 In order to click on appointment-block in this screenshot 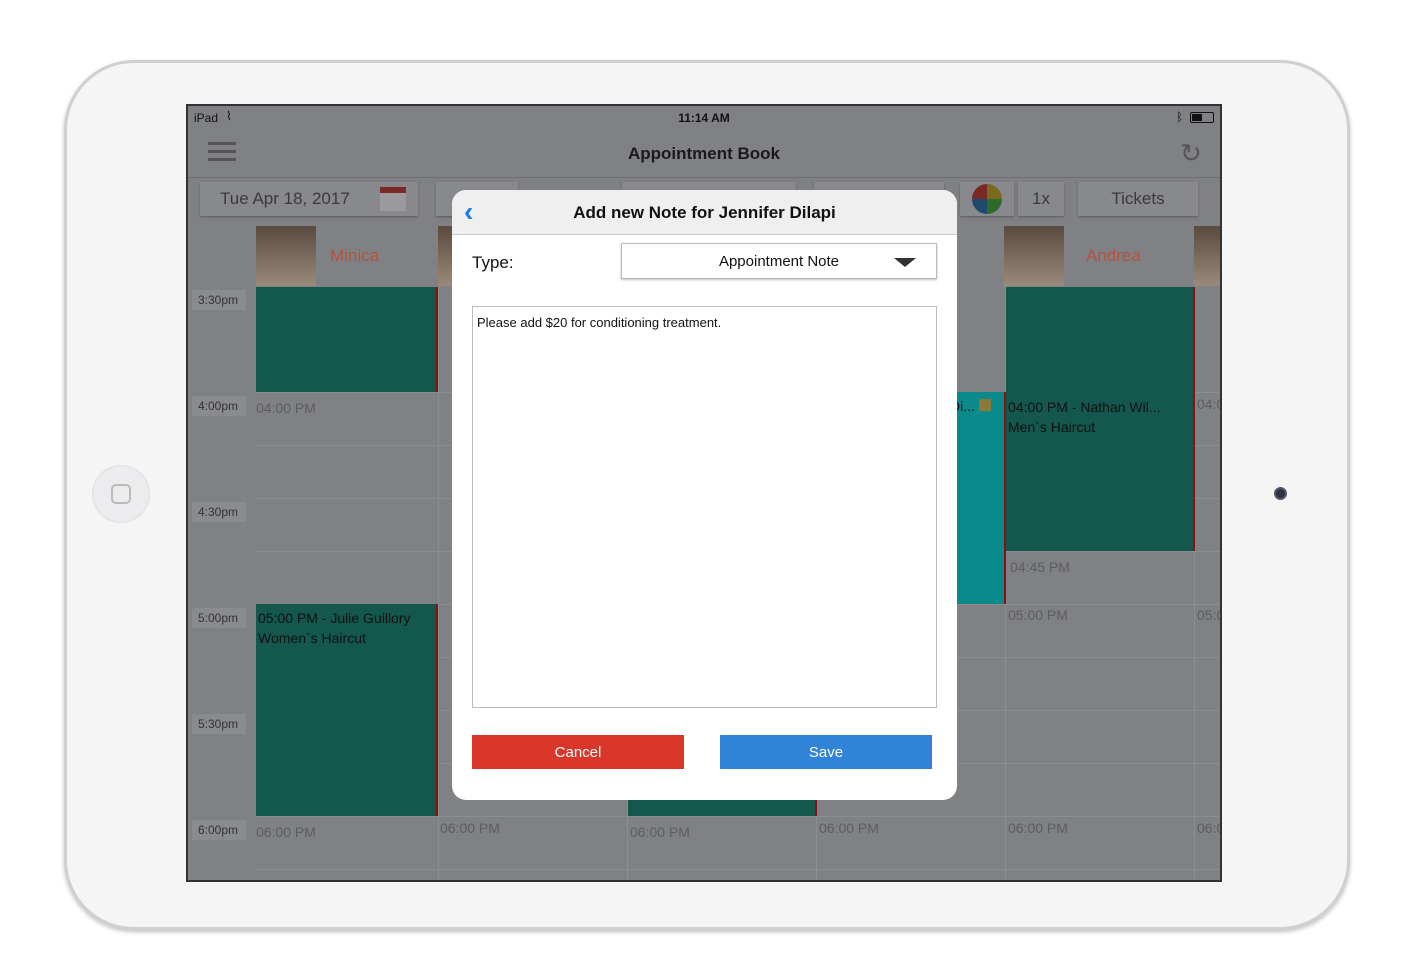, I will do `click(347, 339)`.